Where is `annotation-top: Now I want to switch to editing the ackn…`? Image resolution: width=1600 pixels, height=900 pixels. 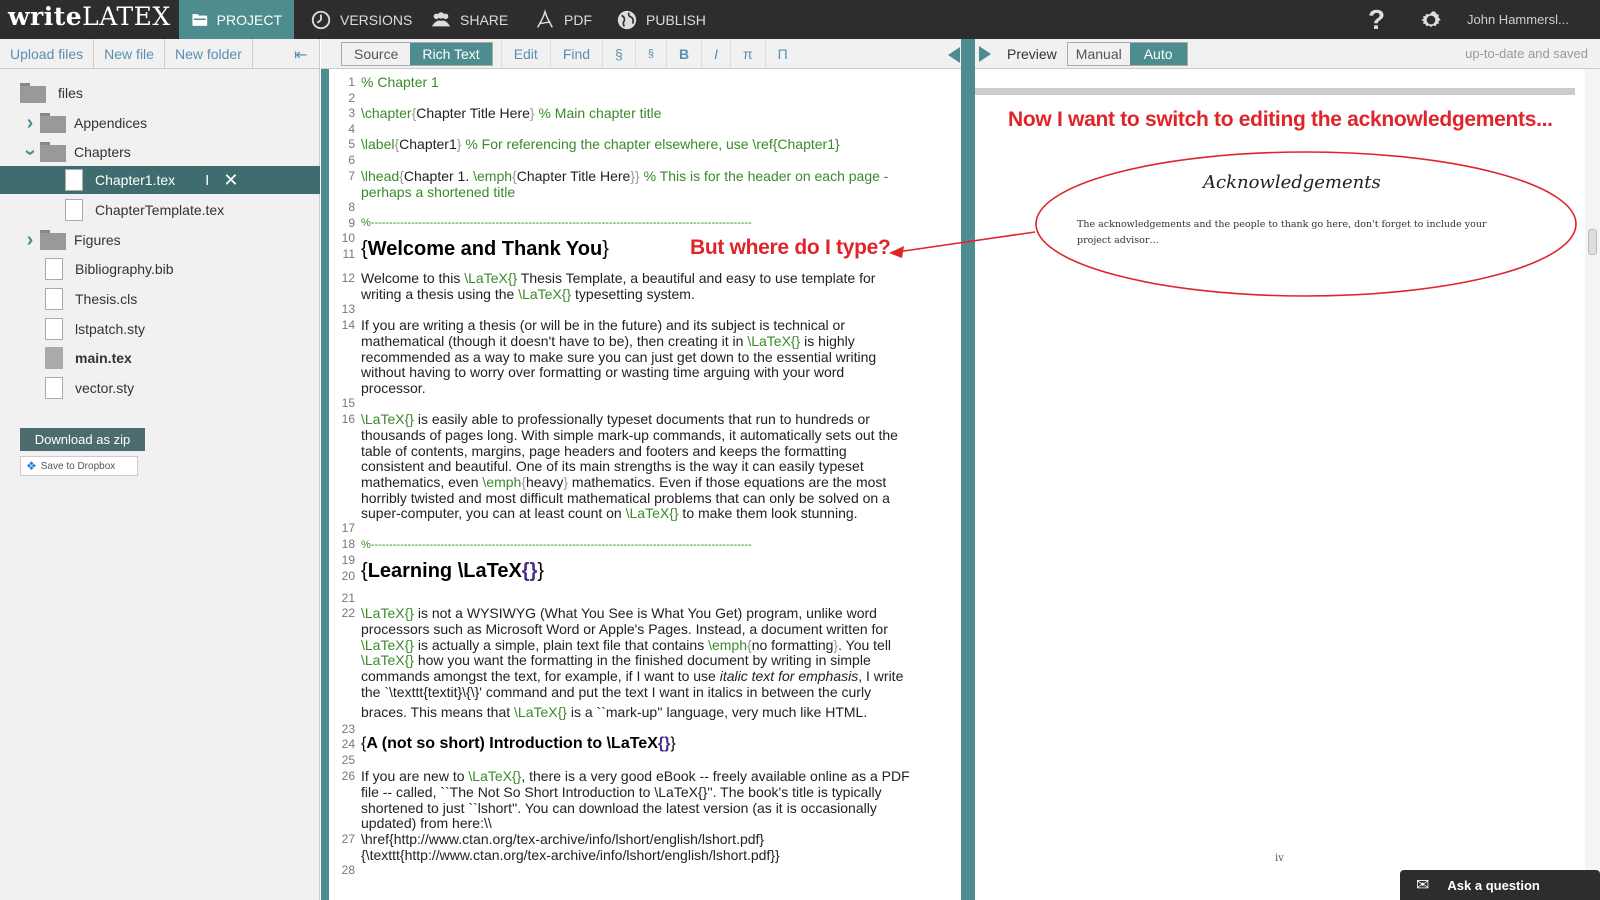
annotation-top: Now I want to switch to editing the ackn… is located at coordinates (1280, 119).